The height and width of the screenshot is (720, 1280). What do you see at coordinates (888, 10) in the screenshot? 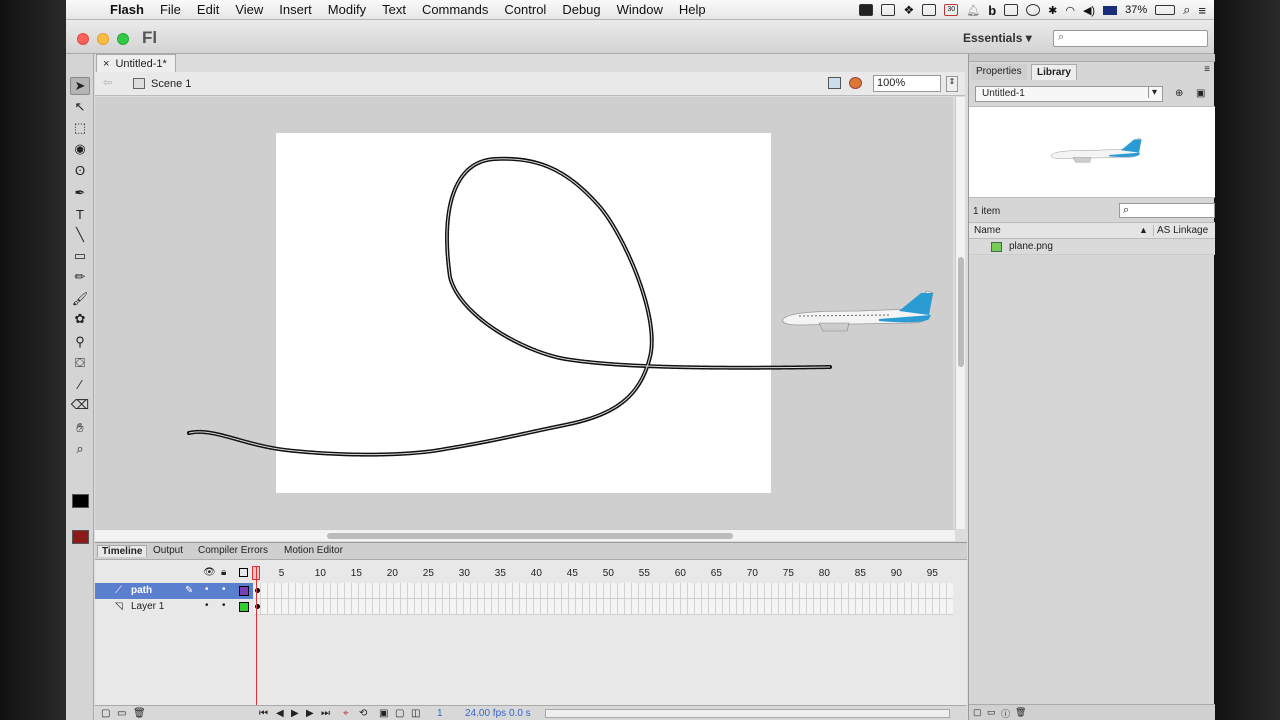
I see `facetime-icon` at bounding box center [888, 10].